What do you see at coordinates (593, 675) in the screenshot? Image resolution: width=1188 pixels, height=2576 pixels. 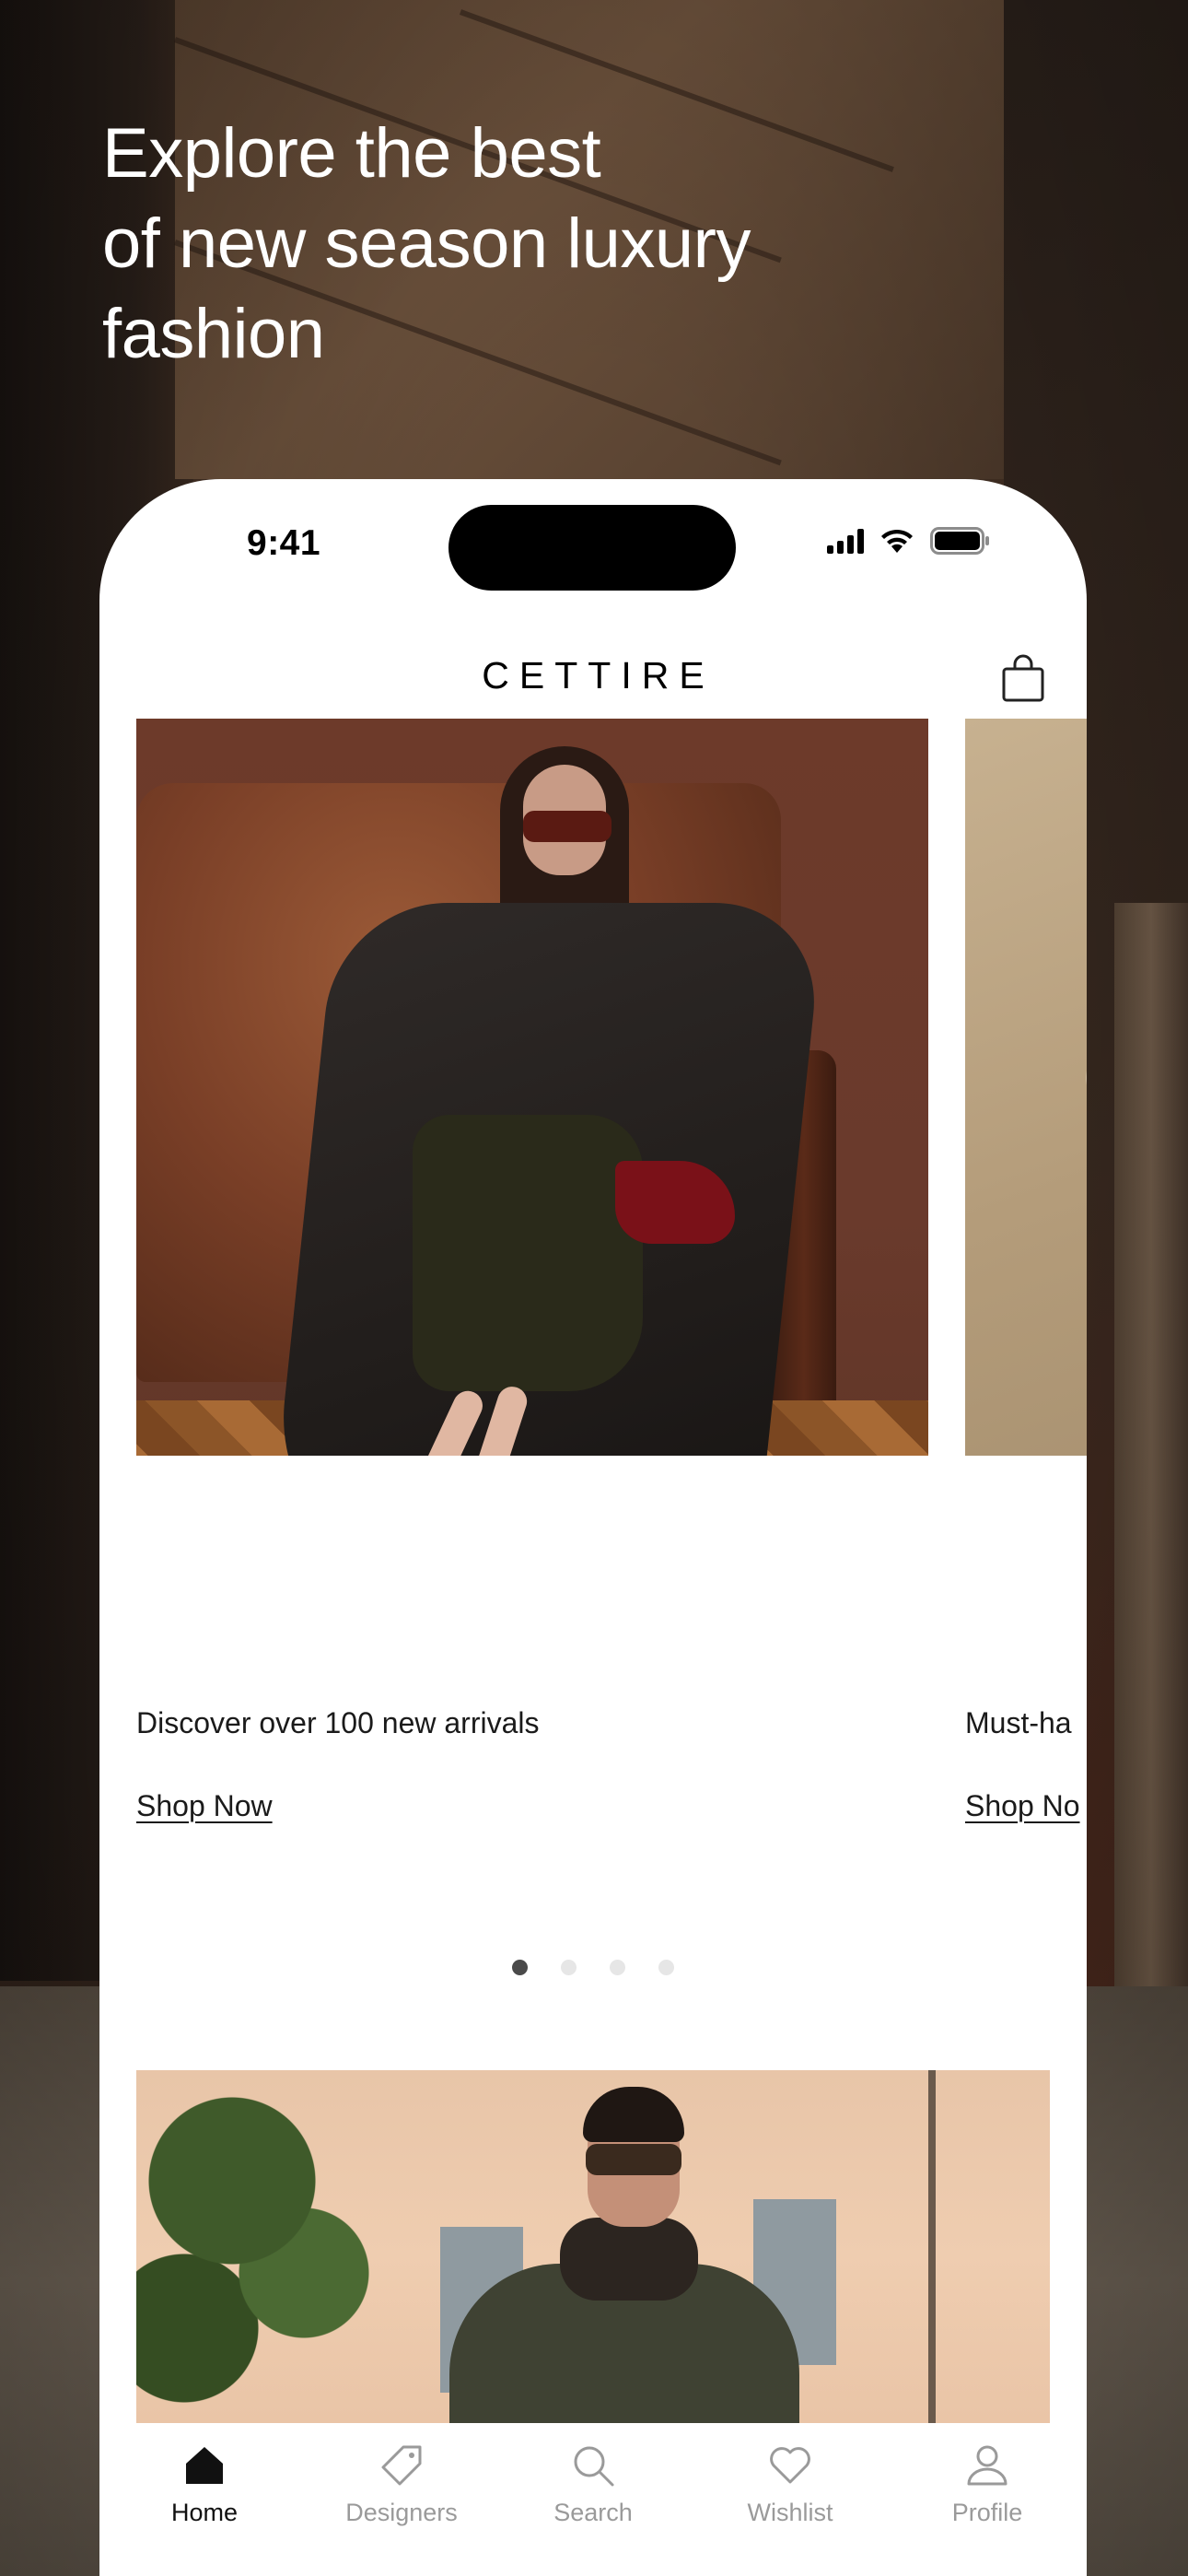 I see `brand-logo: CETTIRE` at bounding box center [593, 675].